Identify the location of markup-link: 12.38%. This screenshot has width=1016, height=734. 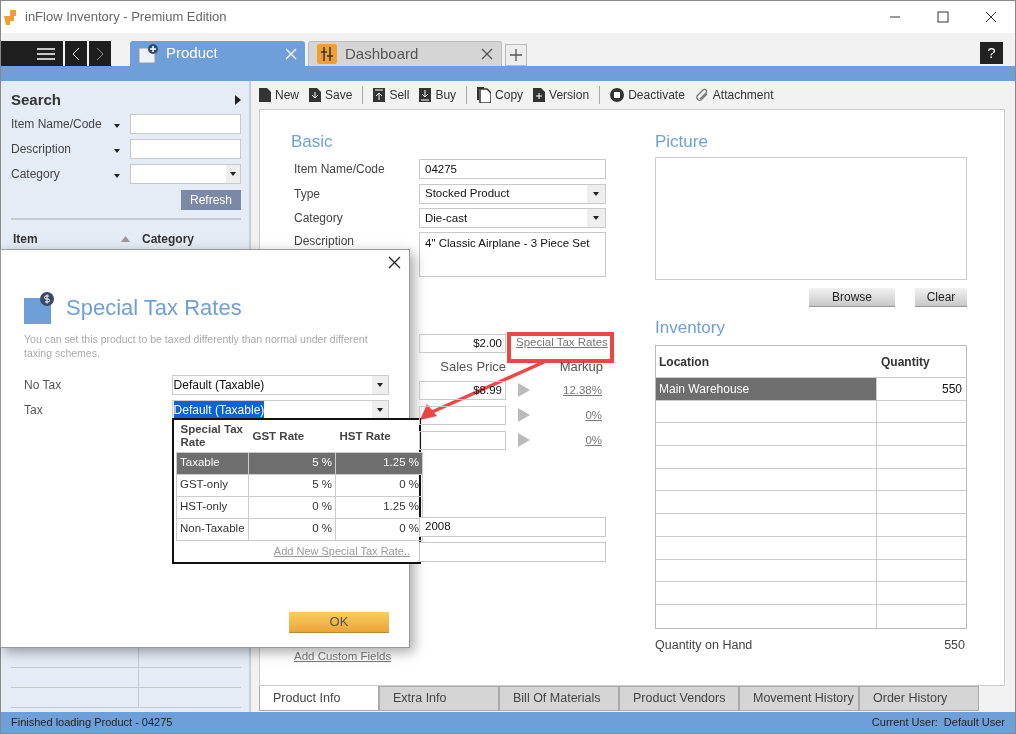
(582, 389).